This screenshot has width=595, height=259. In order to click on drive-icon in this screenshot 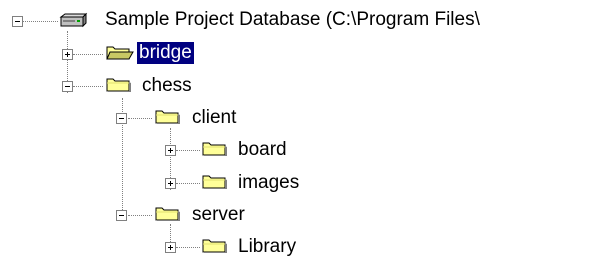, I will do `click(73, 20)`.